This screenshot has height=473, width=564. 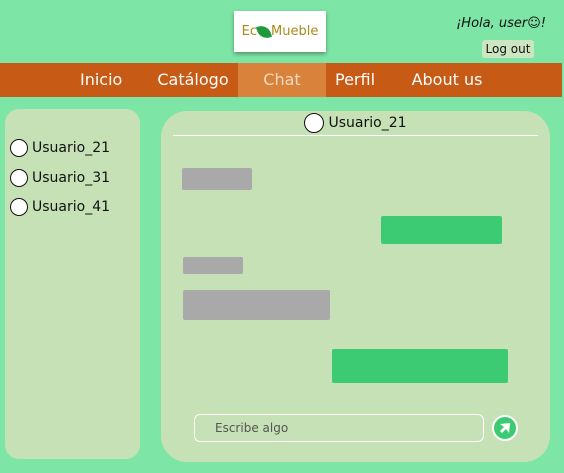 I want to click on contact-item: Usuario_21, so click(x=60, y=148).